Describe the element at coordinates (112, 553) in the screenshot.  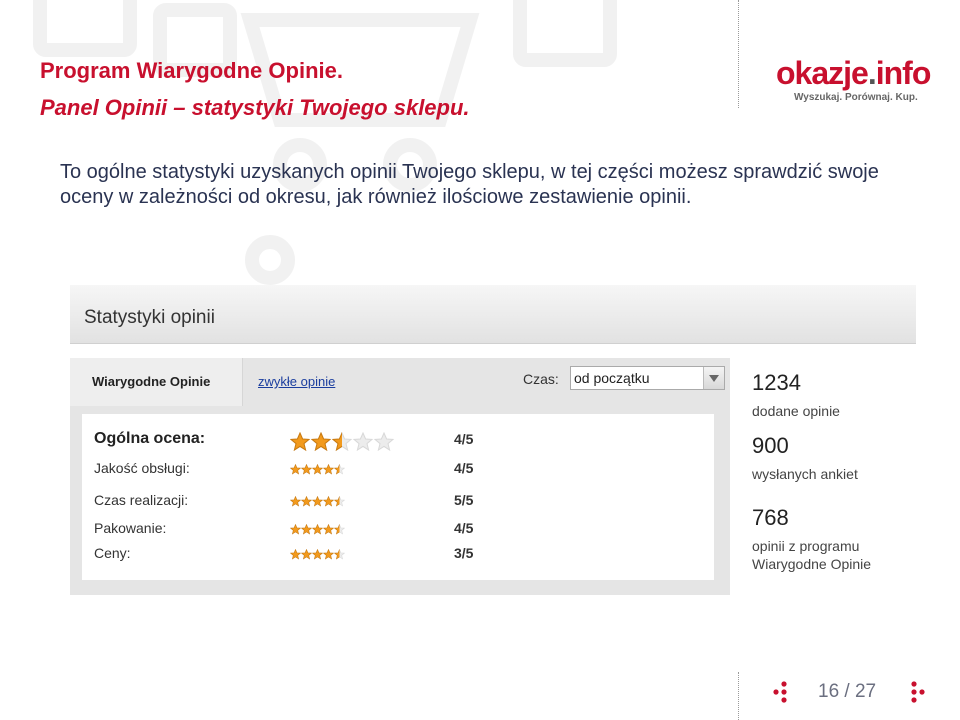
I see `rating-label: Ceny:` at that location.